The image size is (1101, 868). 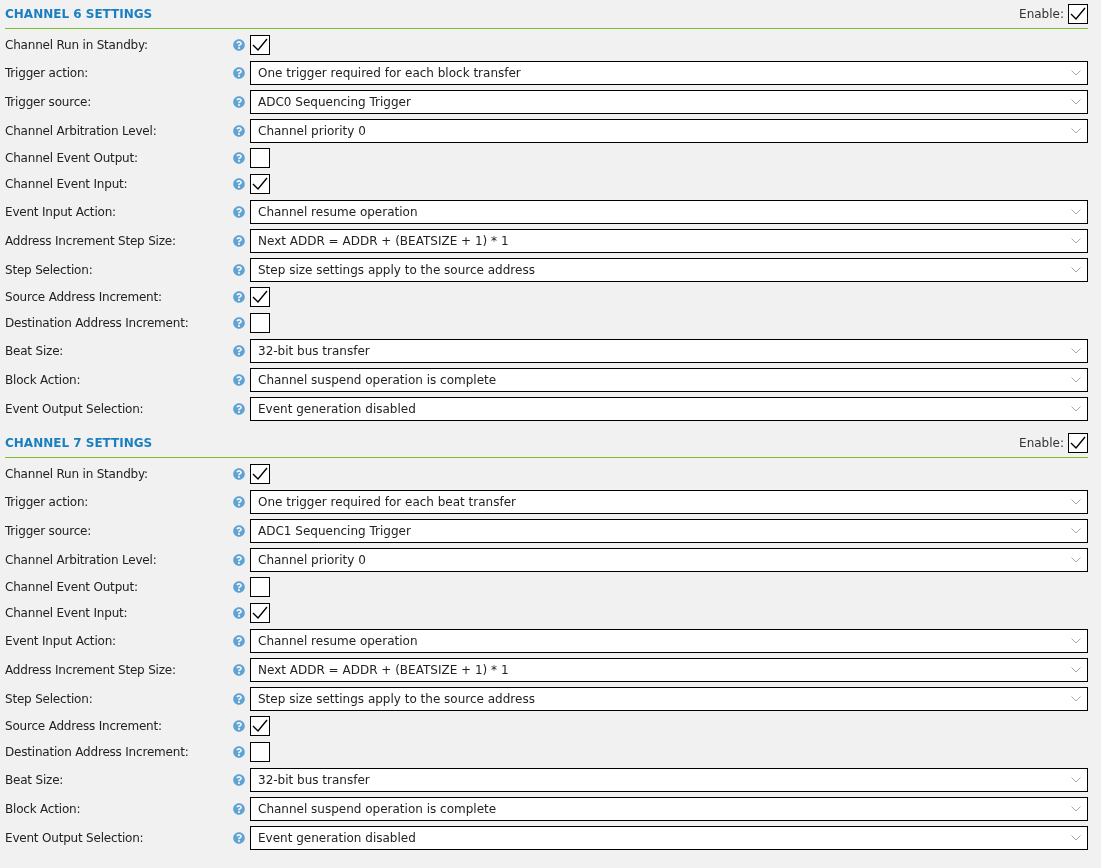 What do you see at coordinates (669, 101) in the screenshot?
I see `dropdown: ADC0 Sequencing Trigger` at bounding box center [669, 101].